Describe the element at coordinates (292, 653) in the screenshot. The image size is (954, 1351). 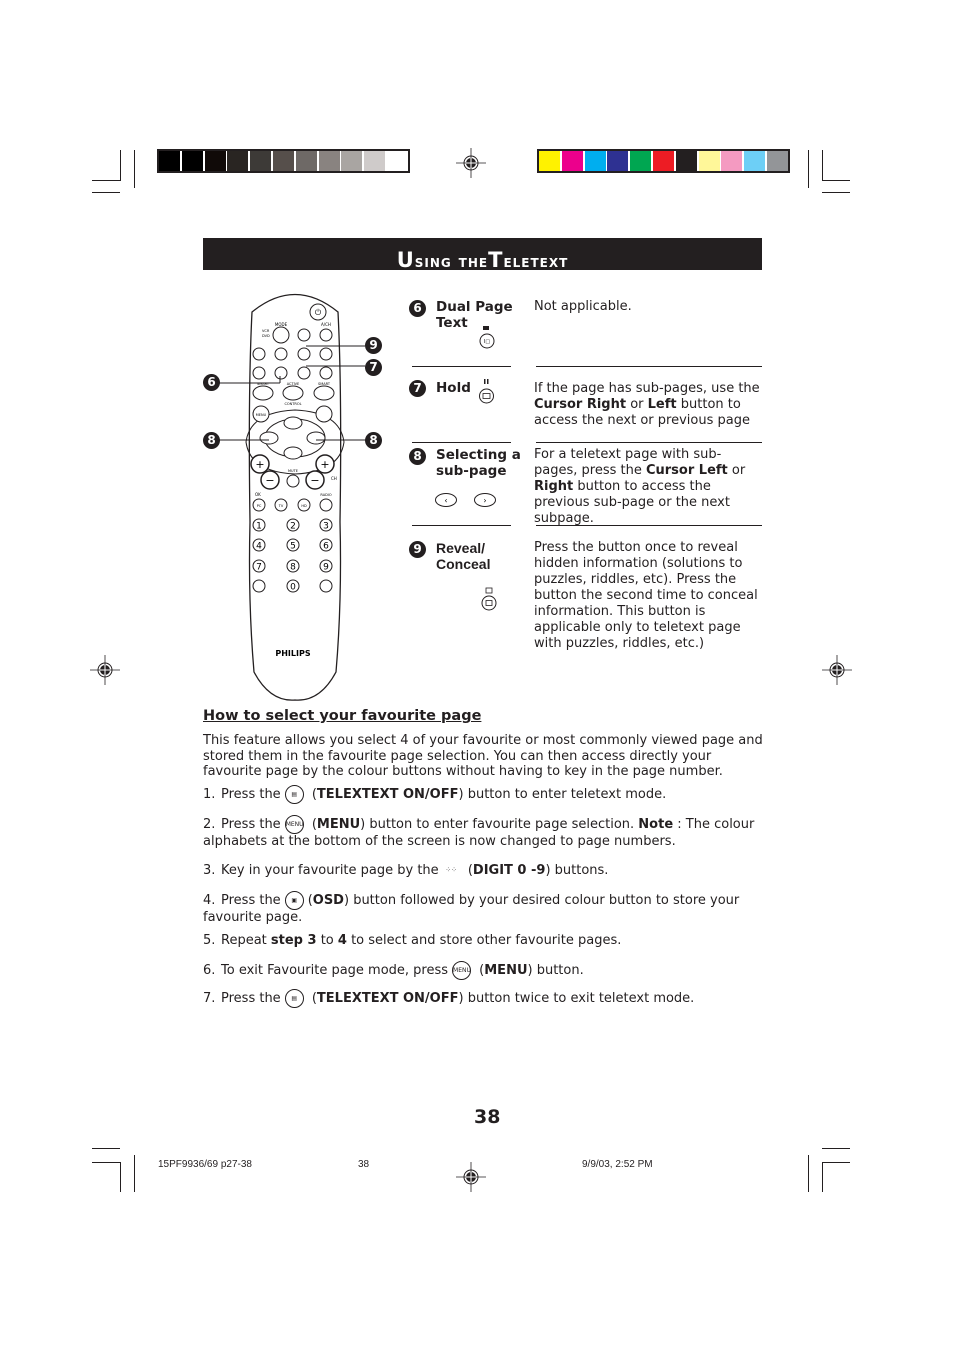
I see `remote-brand-logo: PHILIPS` at that location.